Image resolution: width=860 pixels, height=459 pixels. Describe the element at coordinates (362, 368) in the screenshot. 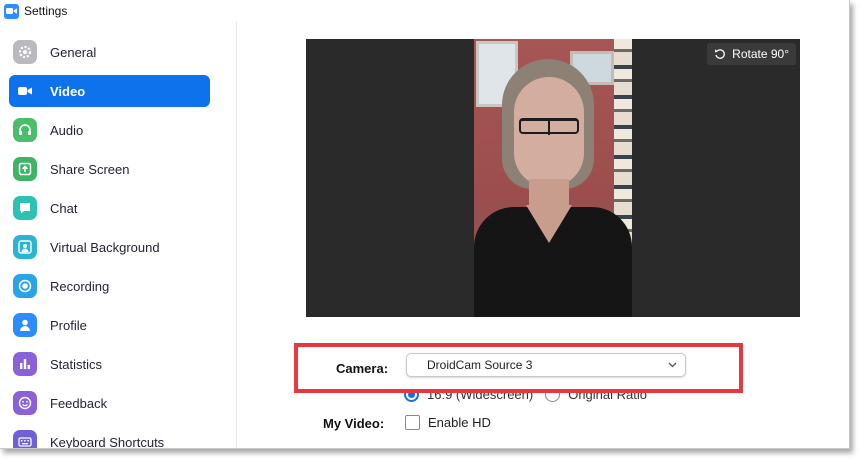

I see `camera-label: Camera:` at that location.